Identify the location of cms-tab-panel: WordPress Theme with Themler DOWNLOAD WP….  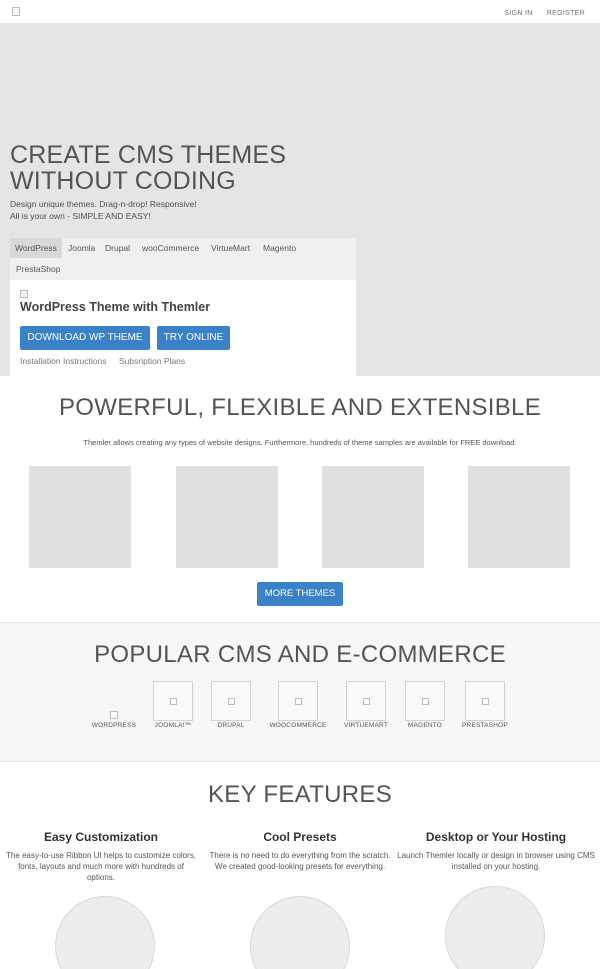
(183, 328).